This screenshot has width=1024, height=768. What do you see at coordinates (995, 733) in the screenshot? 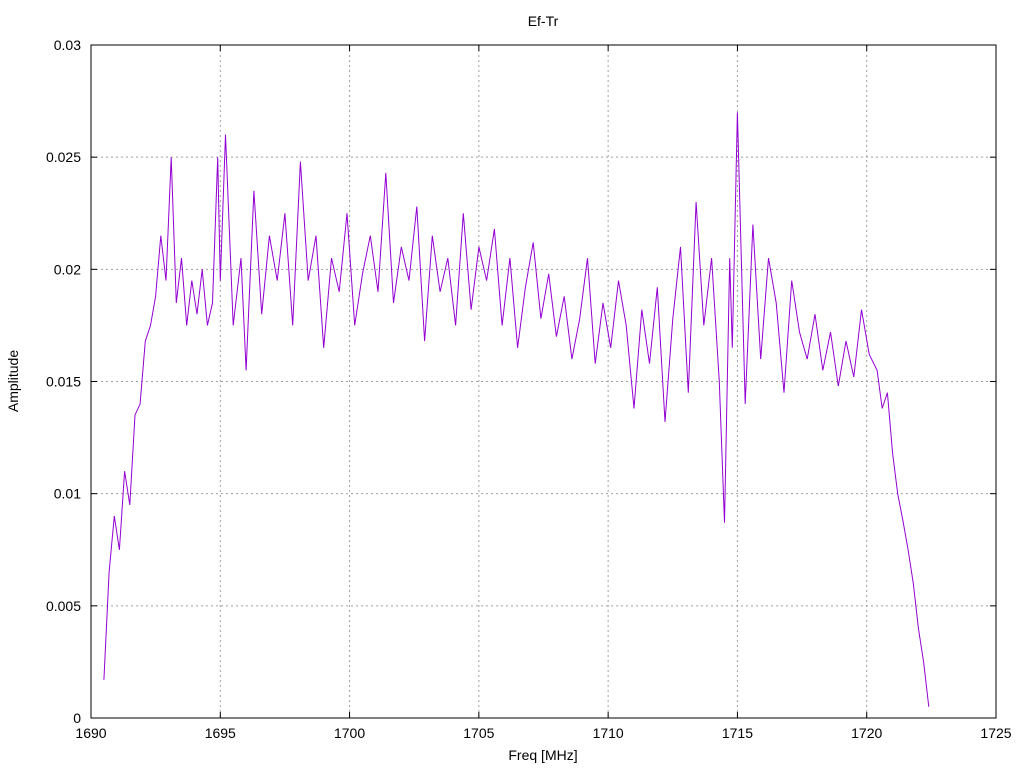
I see `x-tick-label: 1725` at bounding box center [995, 733].